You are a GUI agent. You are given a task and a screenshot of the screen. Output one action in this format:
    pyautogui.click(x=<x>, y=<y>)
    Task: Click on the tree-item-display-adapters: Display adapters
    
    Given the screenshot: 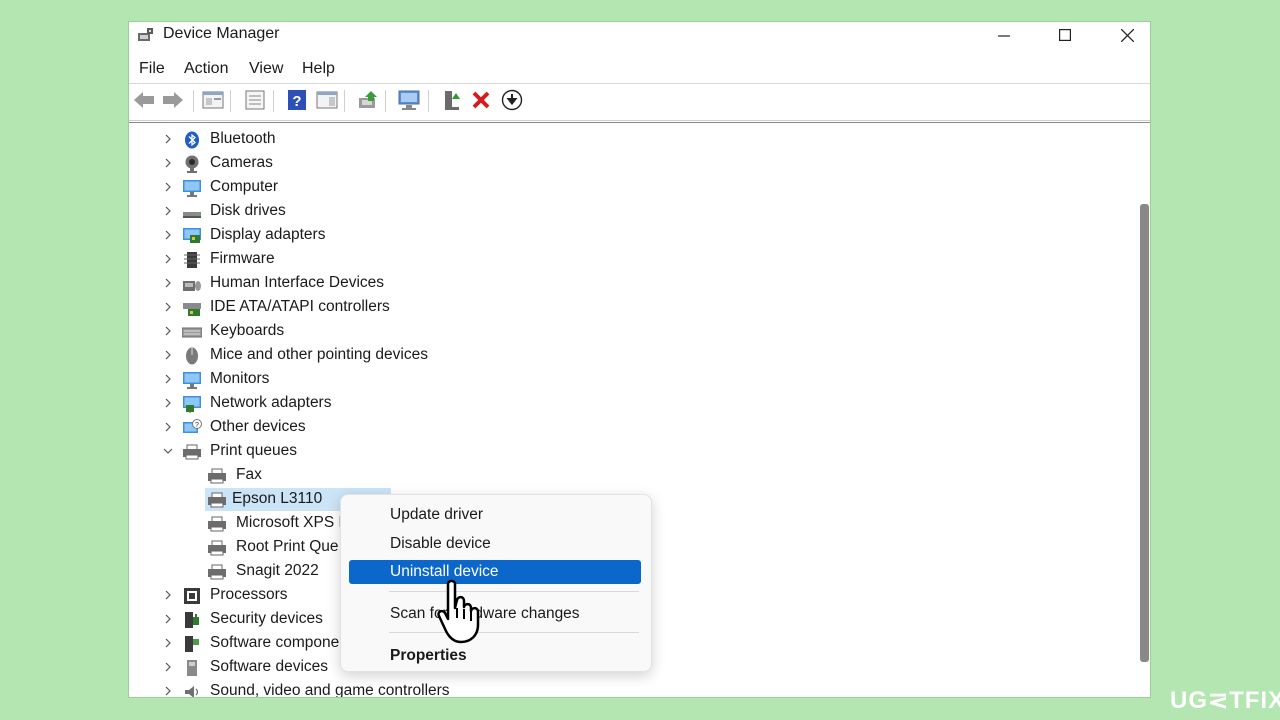 What is the action you would take?
    pyautogui.click(x=629, y=236)
    